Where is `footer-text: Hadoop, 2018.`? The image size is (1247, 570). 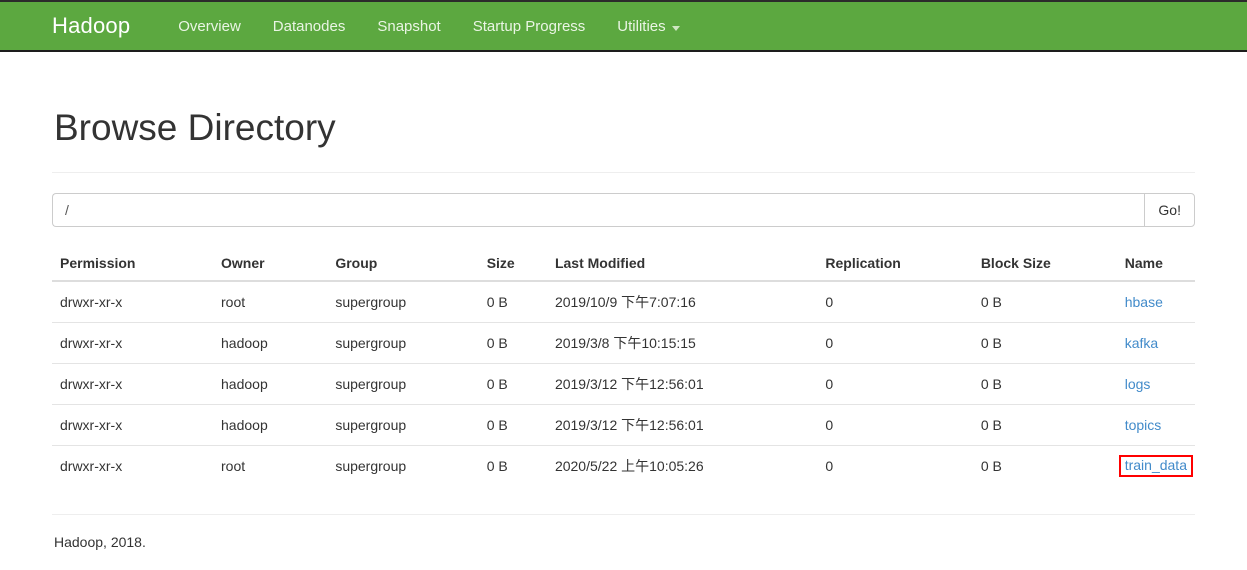 footer-text: Hadoop, 2018. is located at coordinates (100, 541).